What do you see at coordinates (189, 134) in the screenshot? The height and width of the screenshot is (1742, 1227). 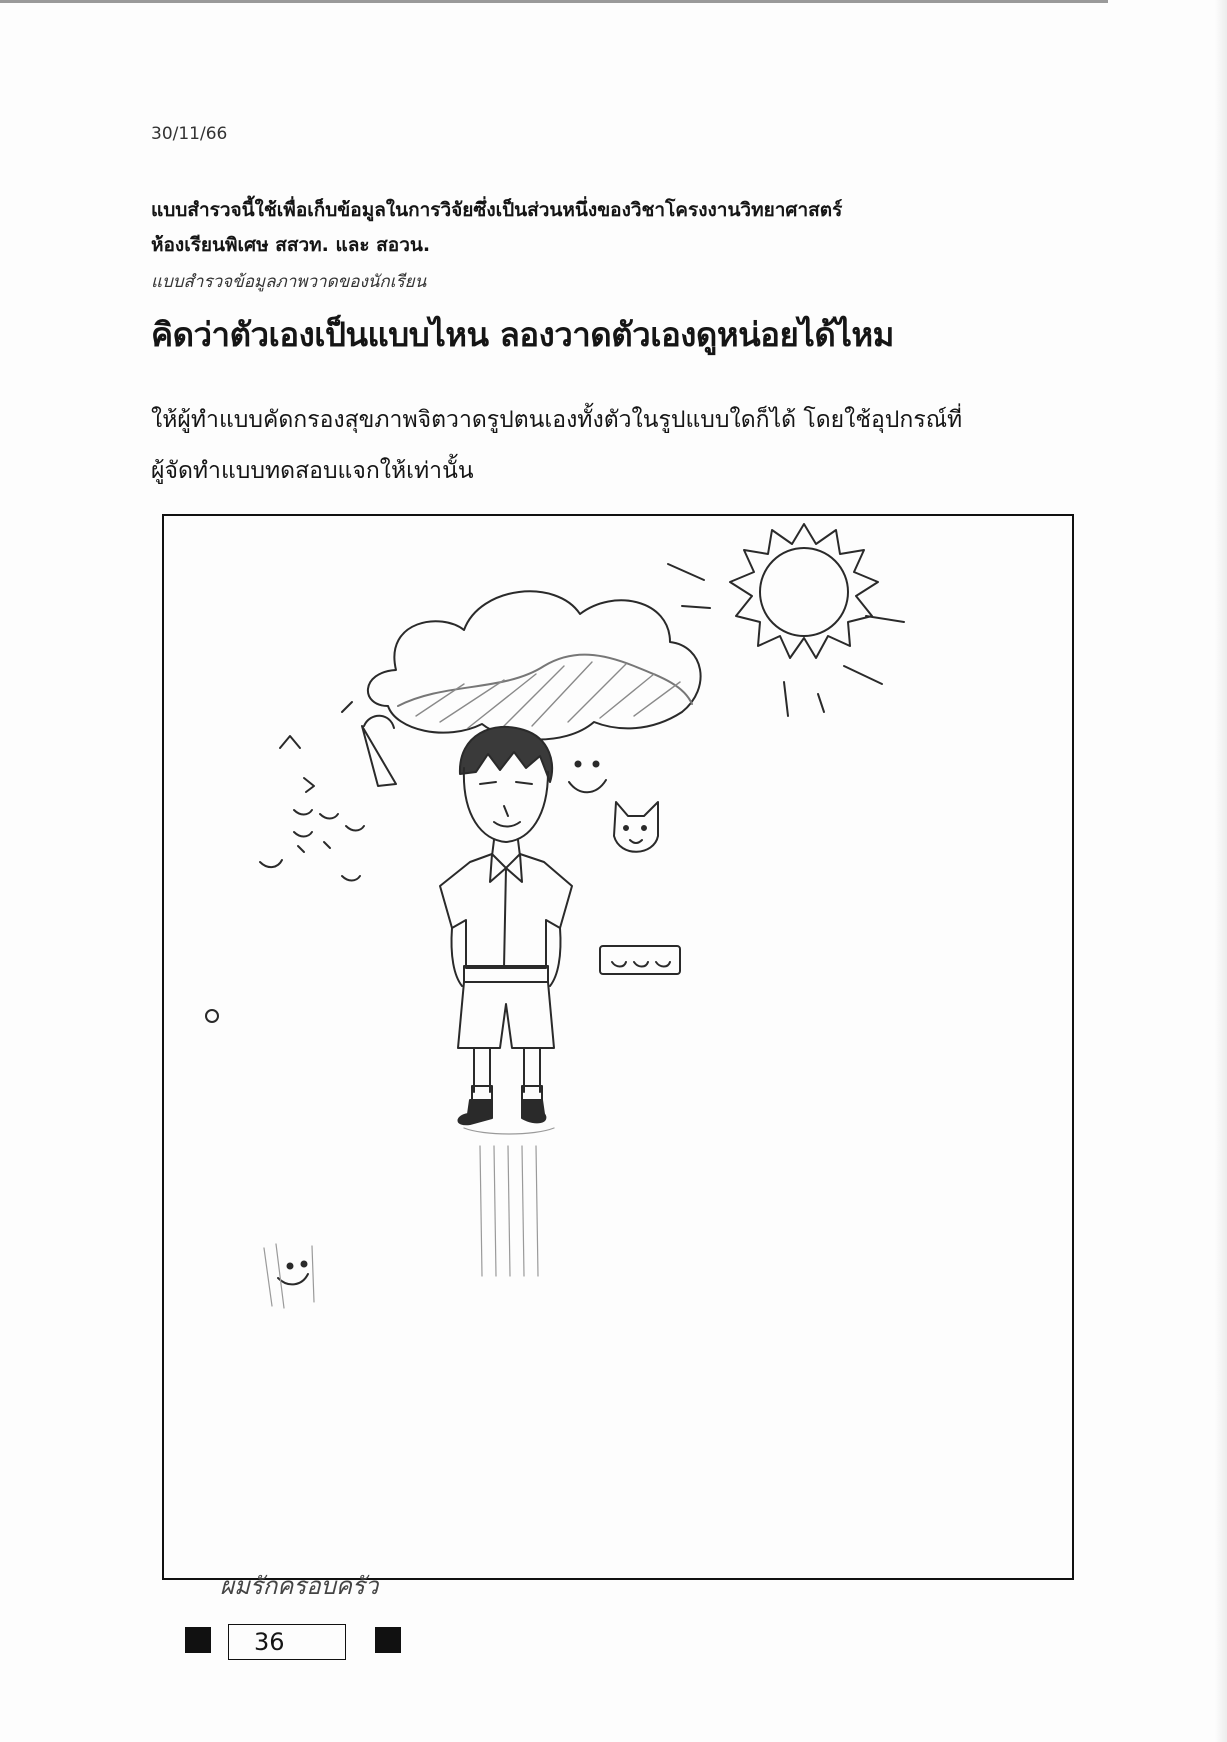 I see `date-text: 30/11/66` at bounding box center [189, 134].